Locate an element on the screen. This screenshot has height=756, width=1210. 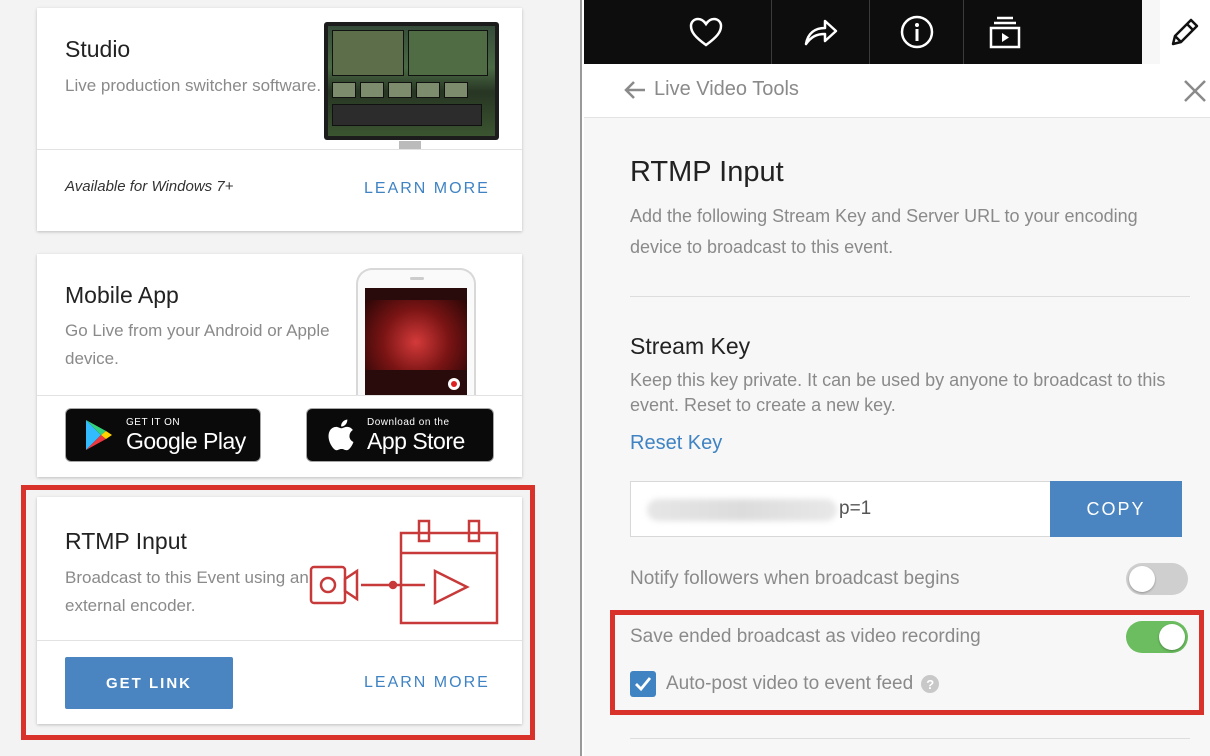
pencil-icon is located at coordinates (1185, 32).